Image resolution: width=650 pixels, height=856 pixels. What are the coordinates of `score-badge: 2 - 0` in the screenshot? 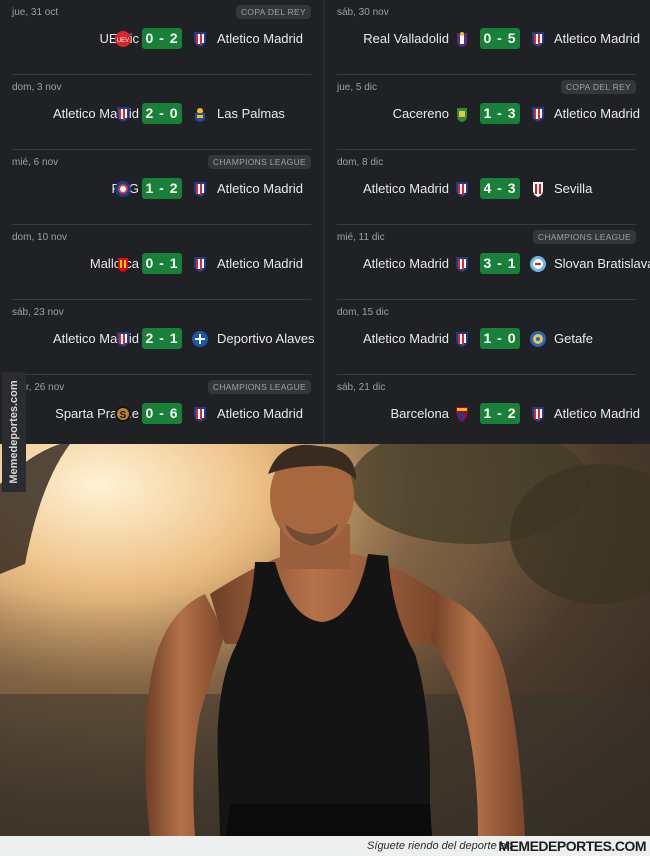 It's located at (162, 113).